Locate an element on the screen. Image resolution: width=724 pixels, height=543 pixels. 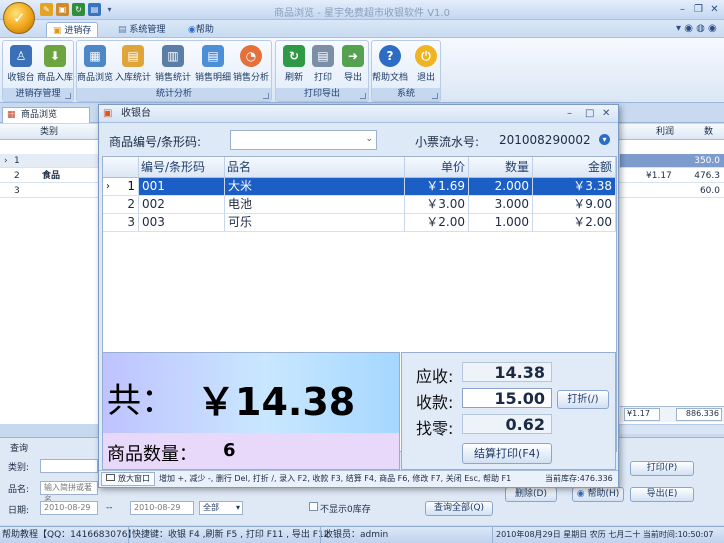
tab-help: ◉帮助 is located at coordinates (201, 30).